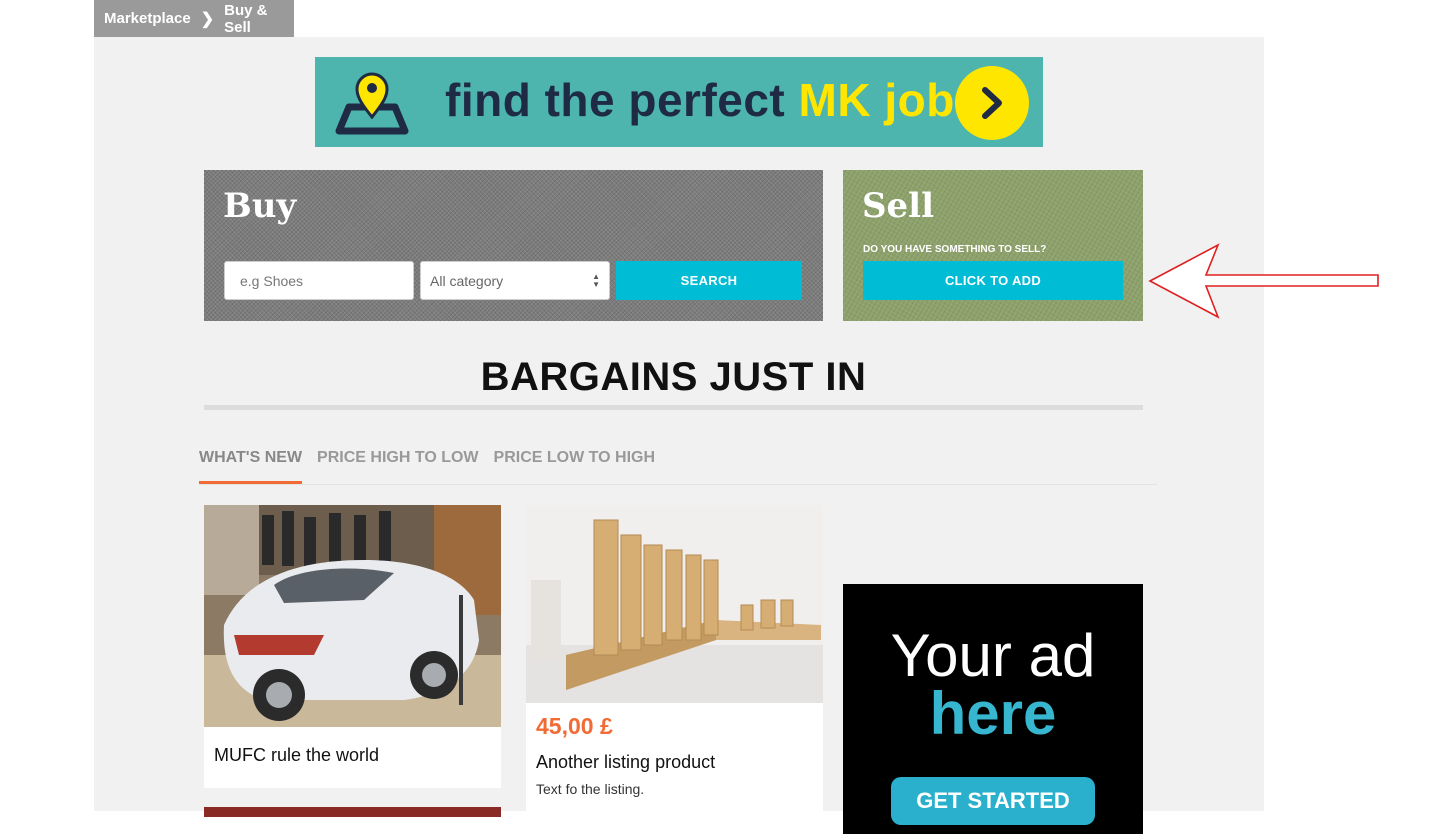 This screenshot has width=1442, height=834. Describe the element at coordinates (673, 407) in the screenshot. I see `section-divider` at that location.